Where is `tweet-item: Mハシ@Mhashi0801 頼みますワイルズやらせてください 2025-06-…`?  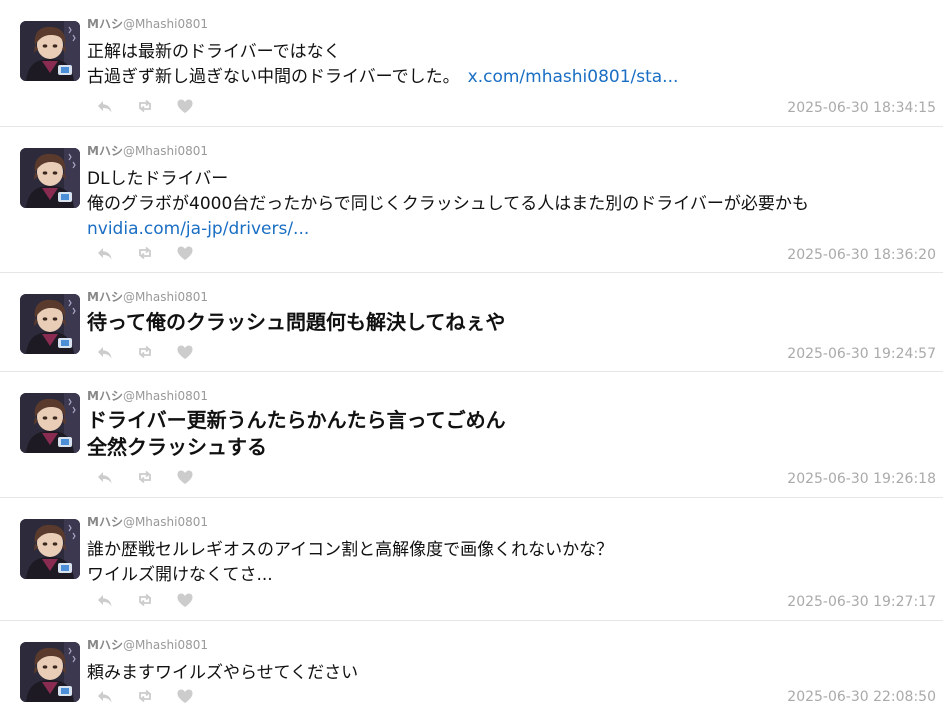
tweet-item: Mハシ@Mhashi0801 頼みますワイルズやらせてください 2025-06-… is located at coordinates (471, 669).